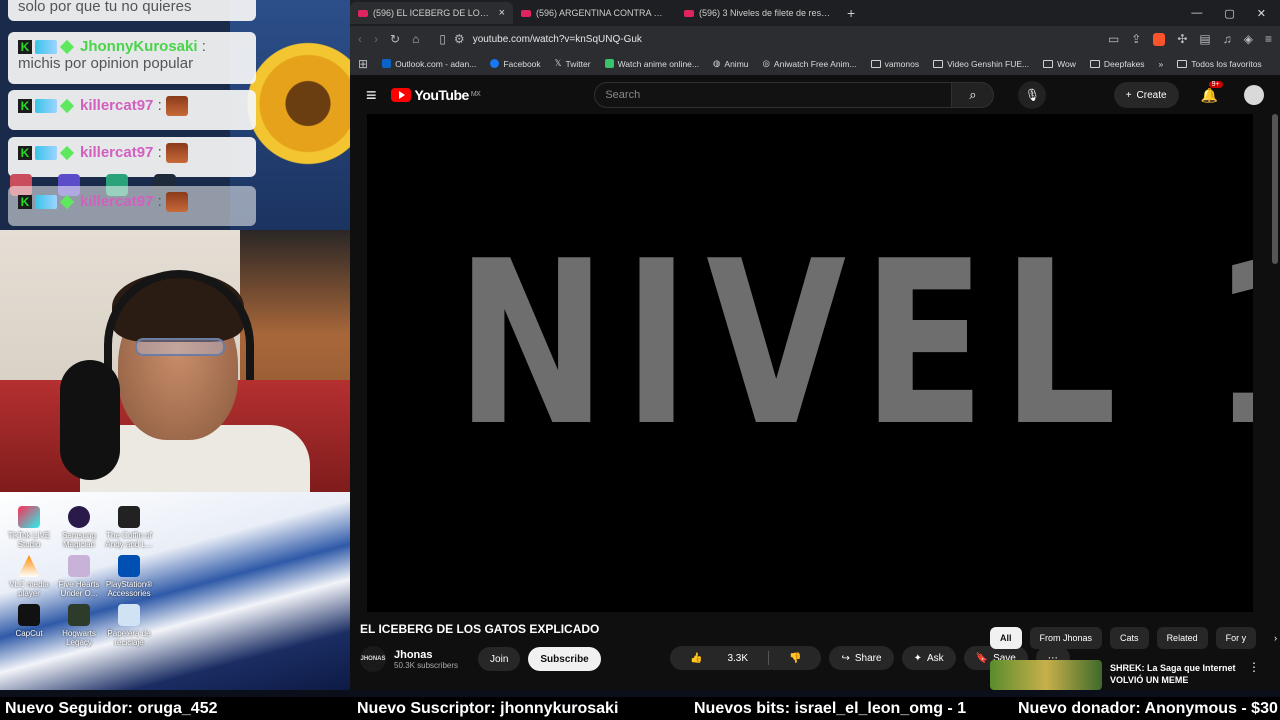 This screenshot has width=1280, height=720. What do you see at coordinates (1117, 64) in the screenshot?
I see `bookmark-deepfakes: Deepfakes` at bounding box center [1117, 64].